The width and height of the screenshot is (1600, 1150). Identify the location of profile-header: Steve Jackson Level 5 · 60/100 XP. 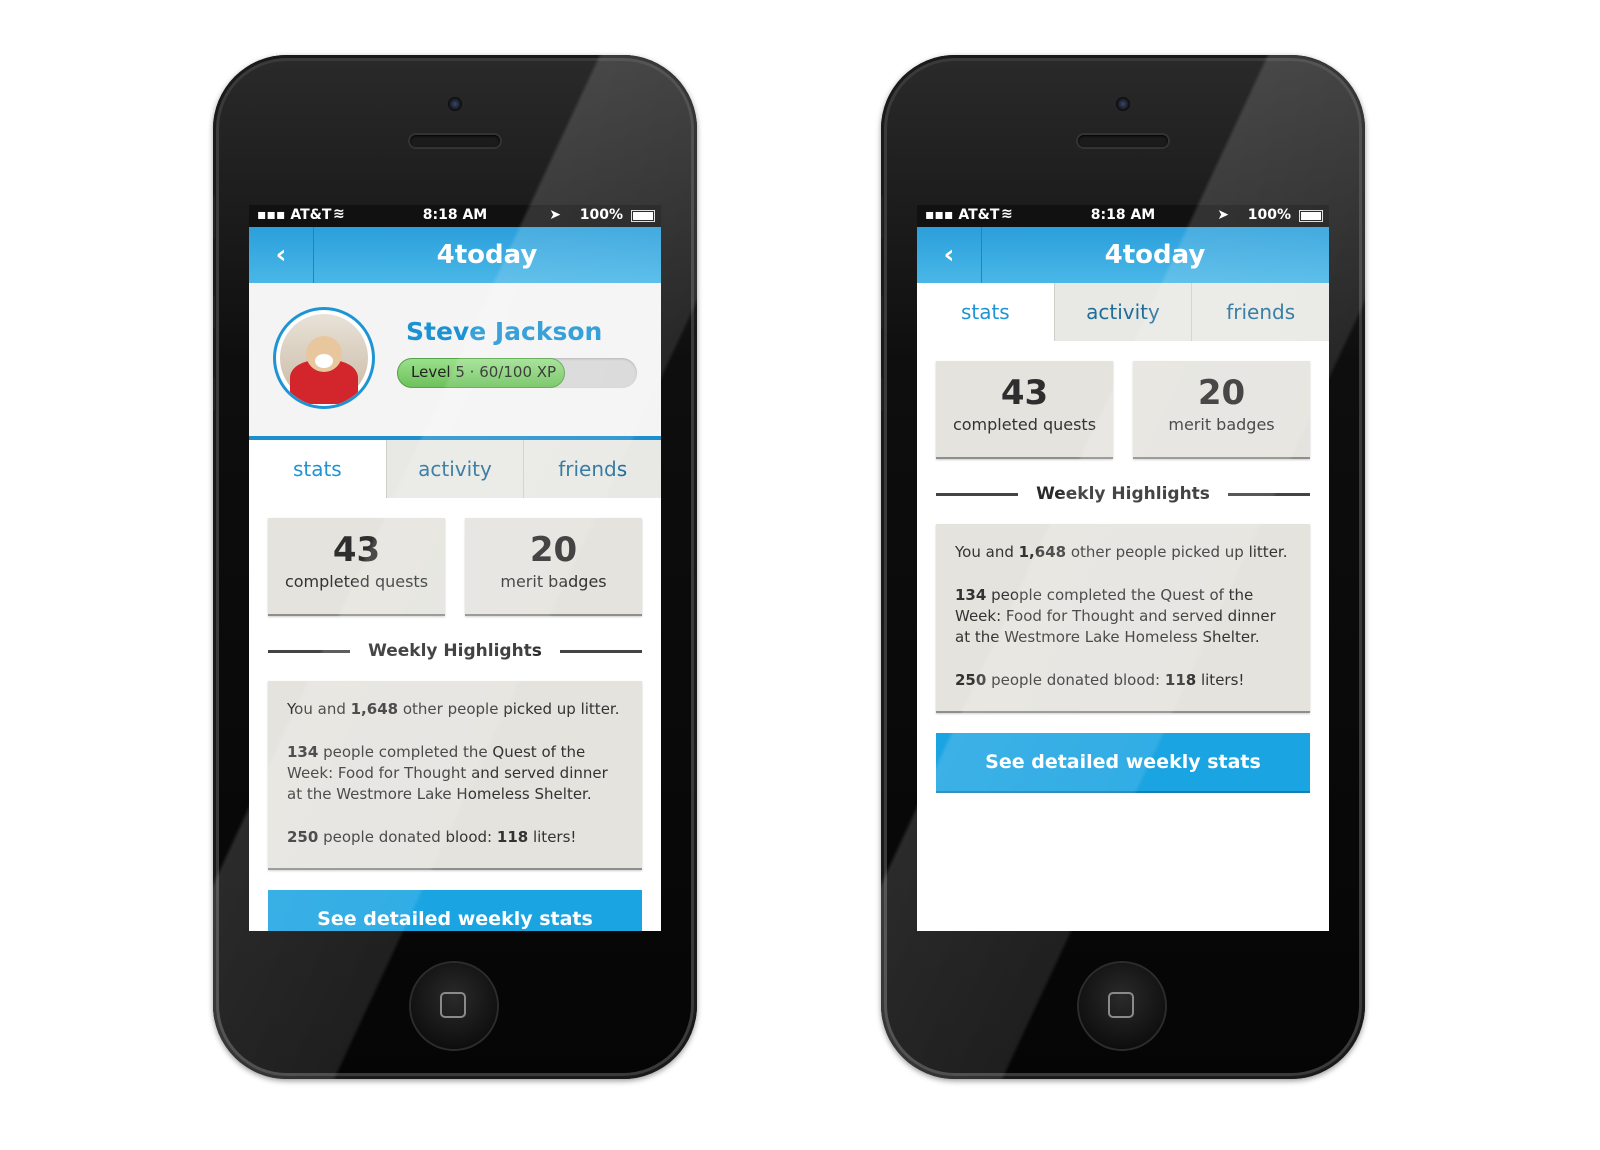
(455, 361).